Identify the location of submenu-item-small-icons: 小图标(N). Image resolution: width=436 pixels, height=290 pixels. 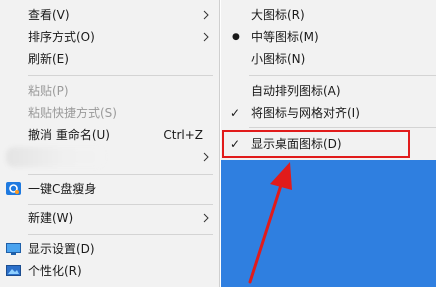
(328, 59).